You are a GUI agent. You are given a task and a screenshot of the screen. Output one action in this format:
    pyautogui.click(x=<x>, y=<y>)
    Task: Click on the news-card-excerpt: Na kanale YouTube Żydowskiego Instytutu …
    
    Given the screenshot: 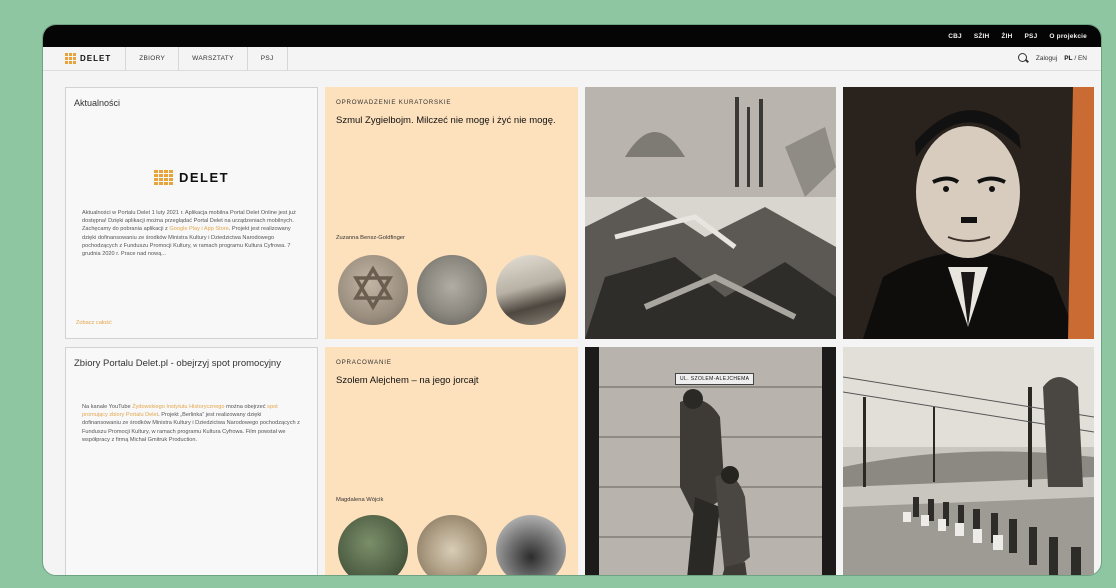 What is the action you would take?
    pyautogui.click(x=191, y=423)
    